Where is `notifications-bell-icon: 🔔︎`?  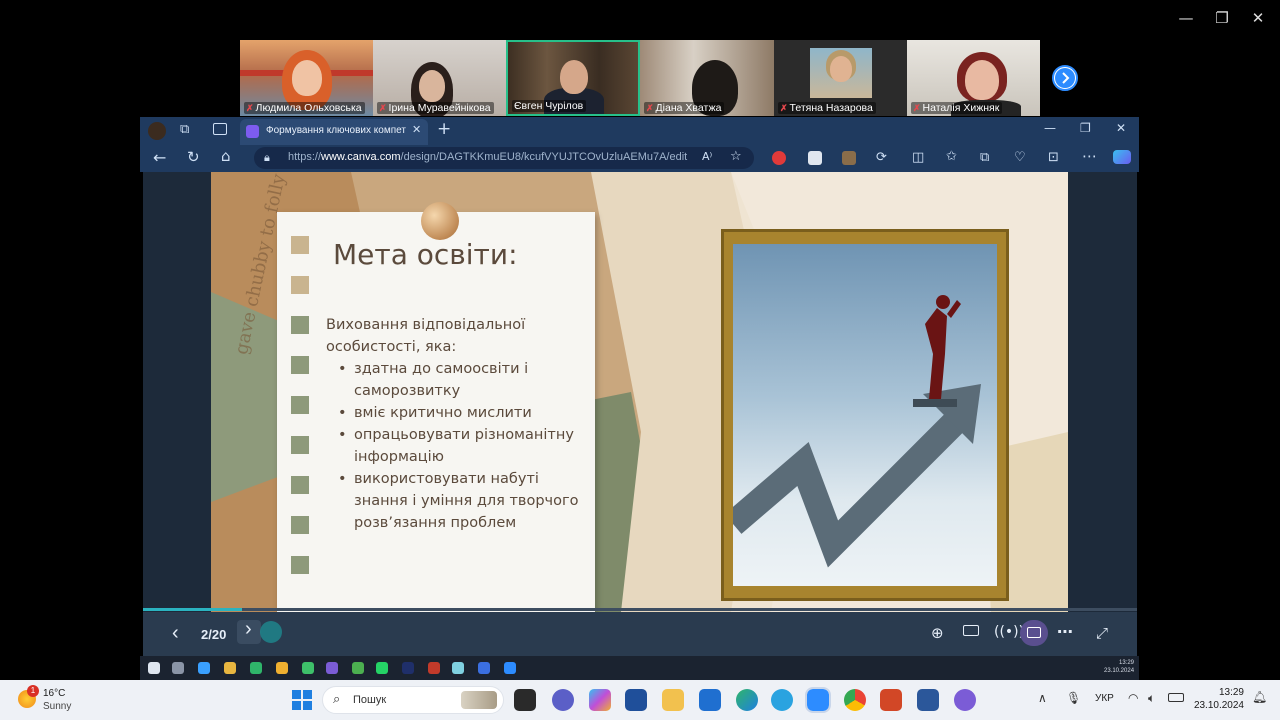
notifications-bell-icon: 🔔︎ is located at coordinates (1259, 697).